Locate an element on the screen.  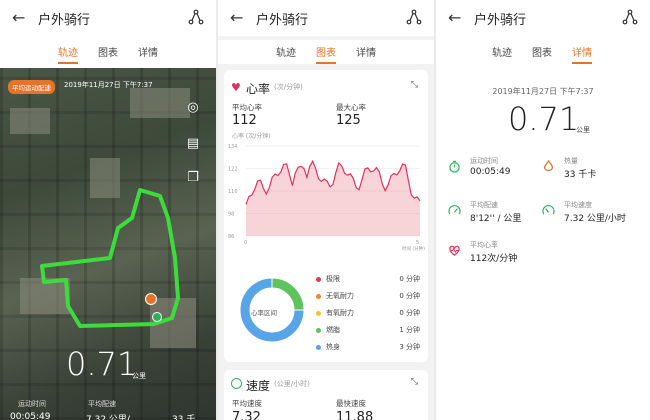
avg-hr-value: 112 is located at coordinates (244, 120).